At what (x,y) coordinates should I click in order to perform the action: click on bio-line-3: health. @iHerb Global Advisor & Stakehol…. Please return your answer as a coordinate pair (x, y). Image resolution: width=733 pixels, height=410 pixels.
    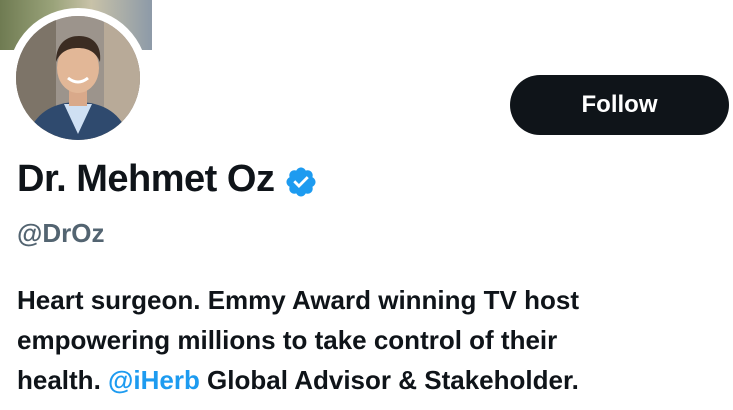
    Looking at the image, I should click on (369, 380).